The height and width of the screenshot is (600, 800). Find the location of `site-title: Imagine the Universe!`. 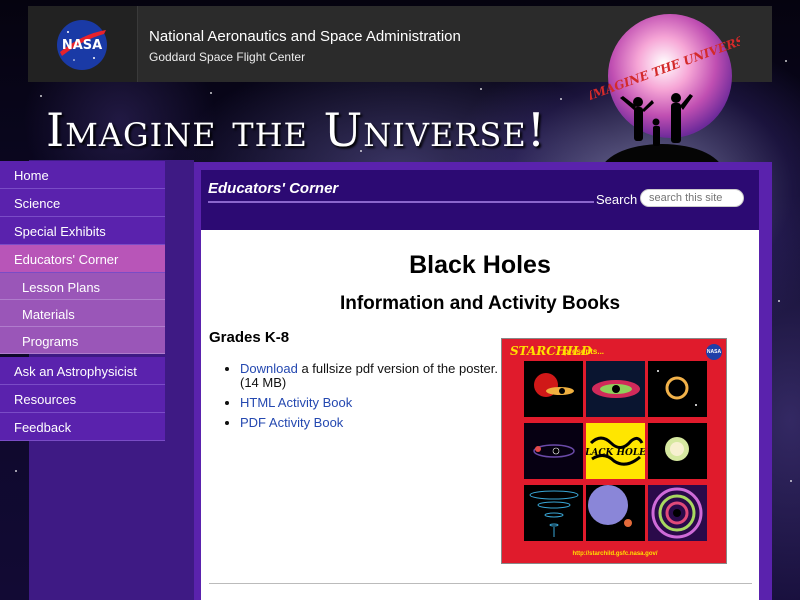

site-title: Imagine the Universe! is located at coordinates (296, 130).